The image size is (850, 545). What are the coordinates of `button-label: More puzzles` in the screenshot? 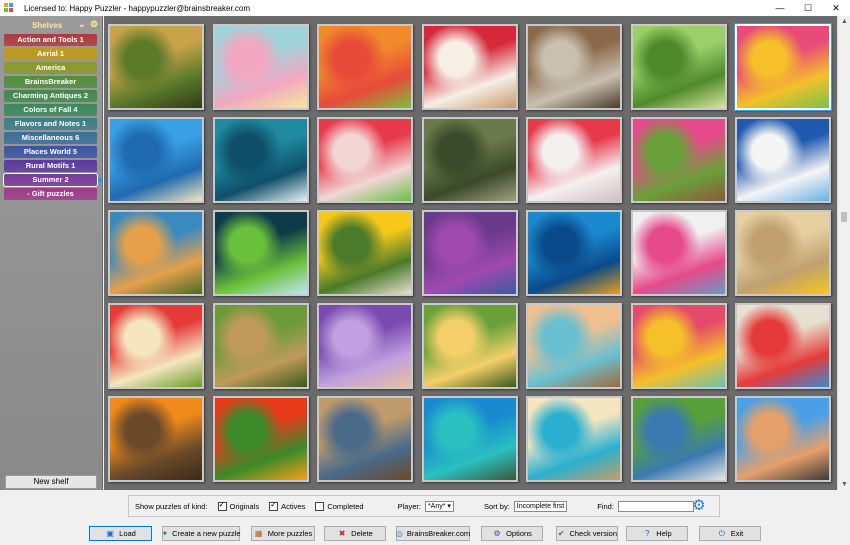 It's located at (290, 533).